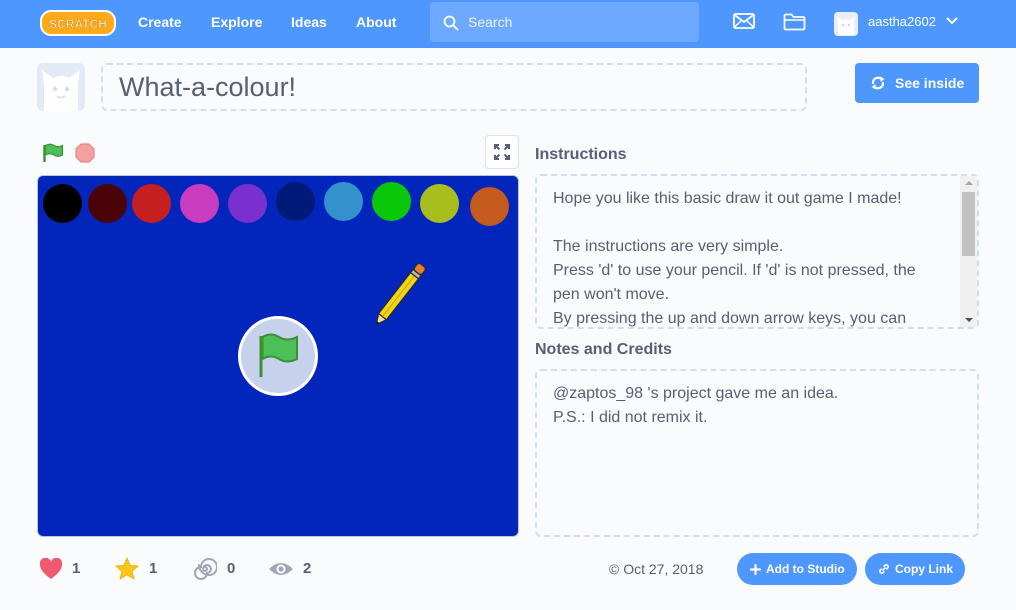  What do you see at coordinates (151, 203) in the screenshot?
I see `color-swatch-red` at bounding box center [151, 203].